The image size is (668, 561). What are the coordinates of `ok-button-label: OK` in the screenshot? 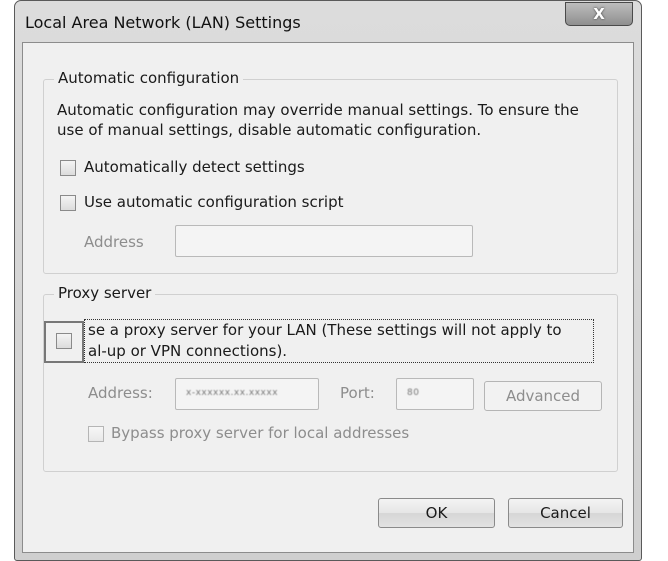 It's located at (436, 513).